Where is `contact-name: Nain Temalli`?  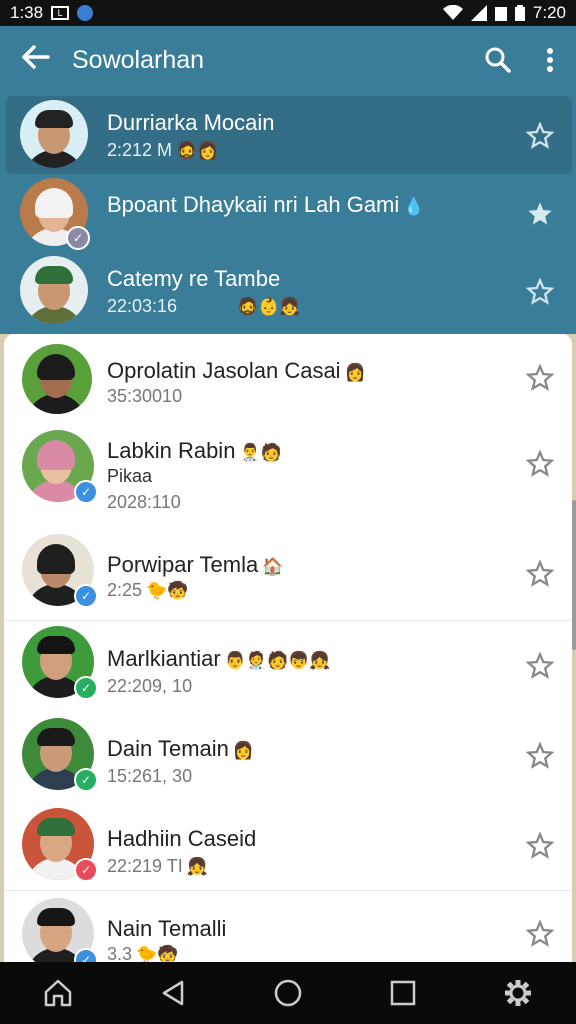
contact-name: Nain Temalli is located at coordinates (167, 928).